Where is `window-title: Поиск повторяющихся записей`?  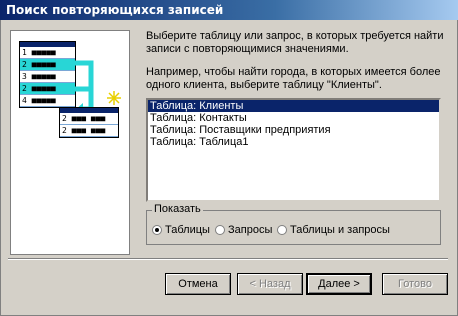
window-title: Поиск повторяющихся записей is located at coordinates (115, 10).